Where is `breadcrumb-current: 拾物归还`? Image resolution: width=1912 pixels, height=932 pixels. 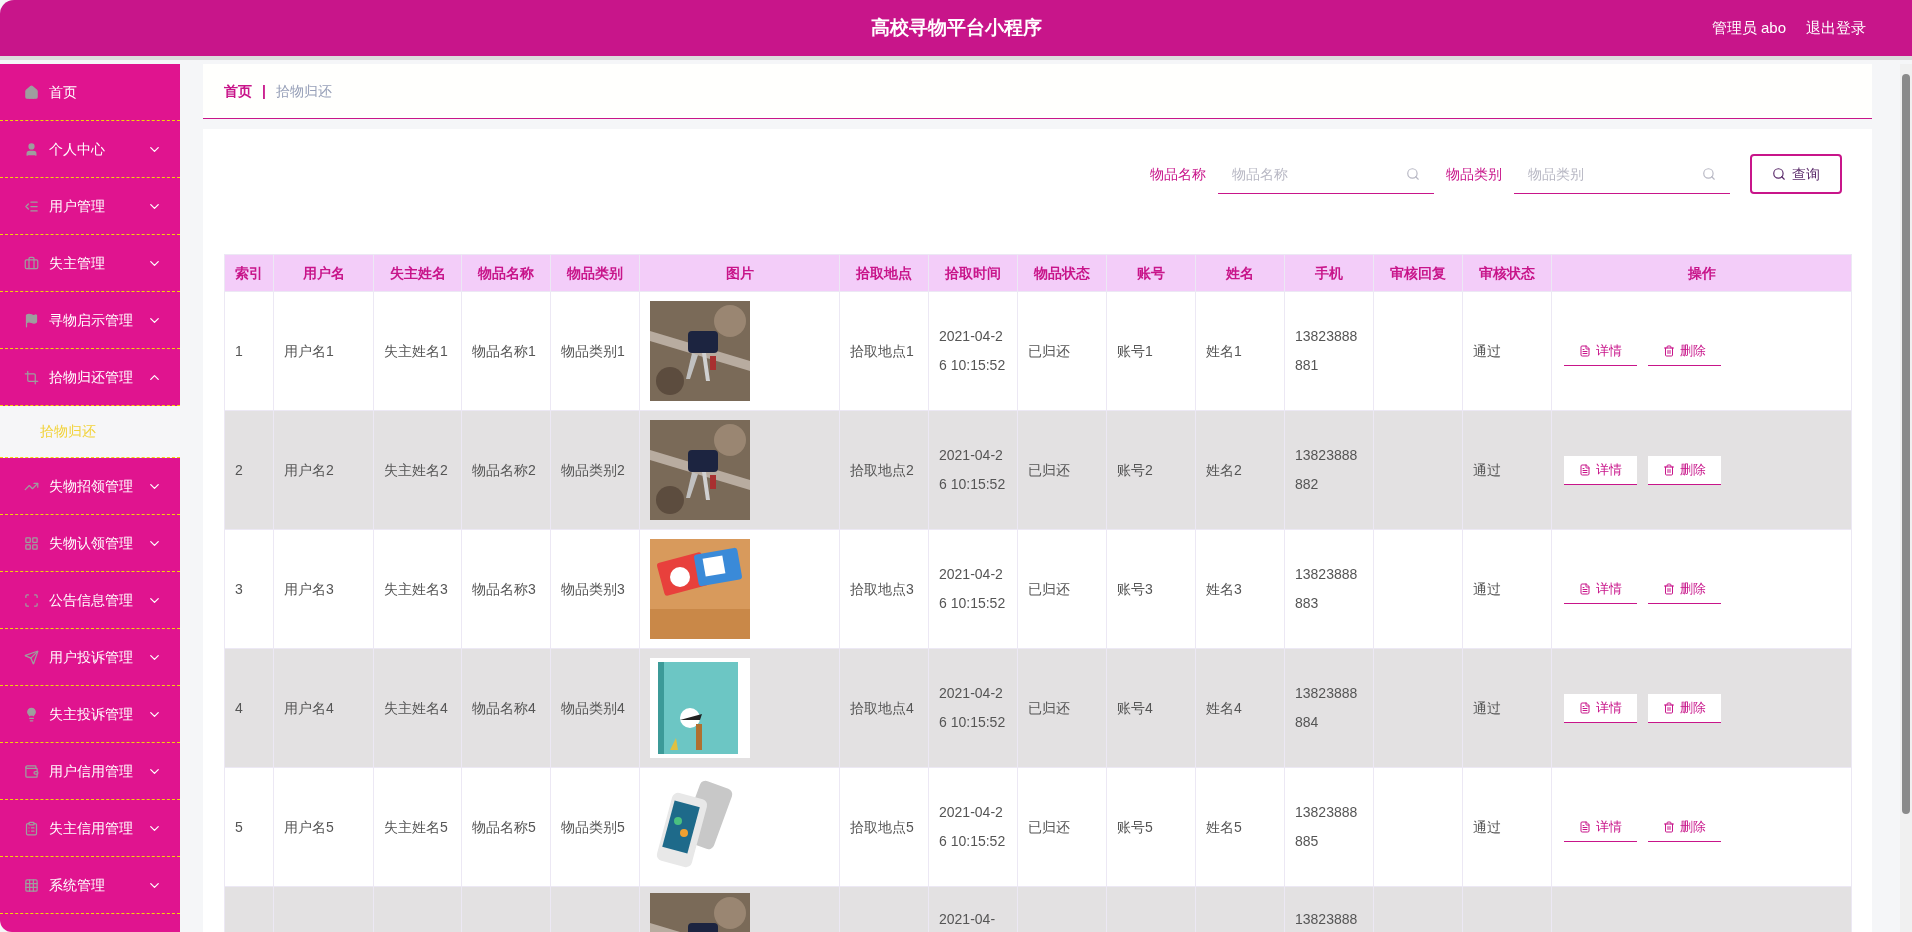
breadcrumb-current: 拾物归还 is located at coordinates (303, 91).